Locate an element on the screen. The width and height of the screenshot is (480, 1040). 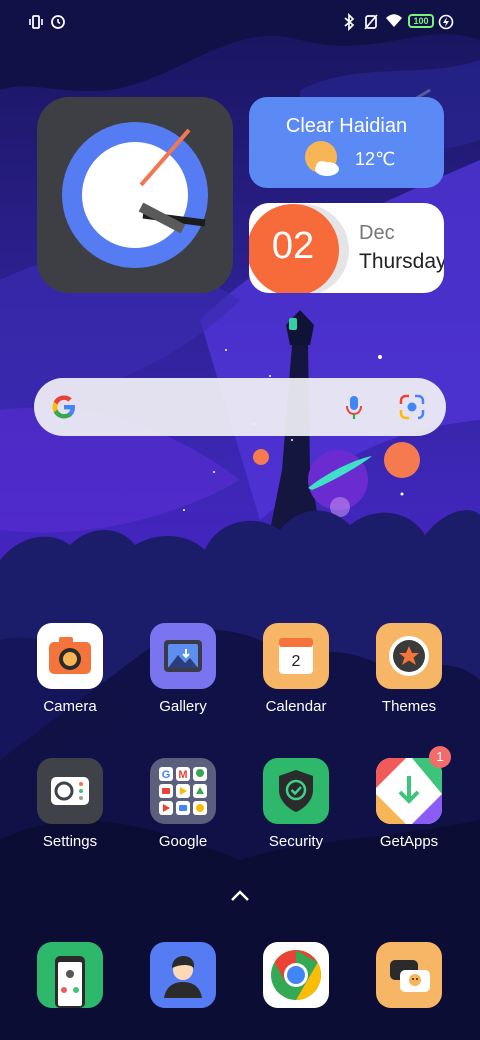
calendar-day-number: 2 is located at coordinates (296, 661).